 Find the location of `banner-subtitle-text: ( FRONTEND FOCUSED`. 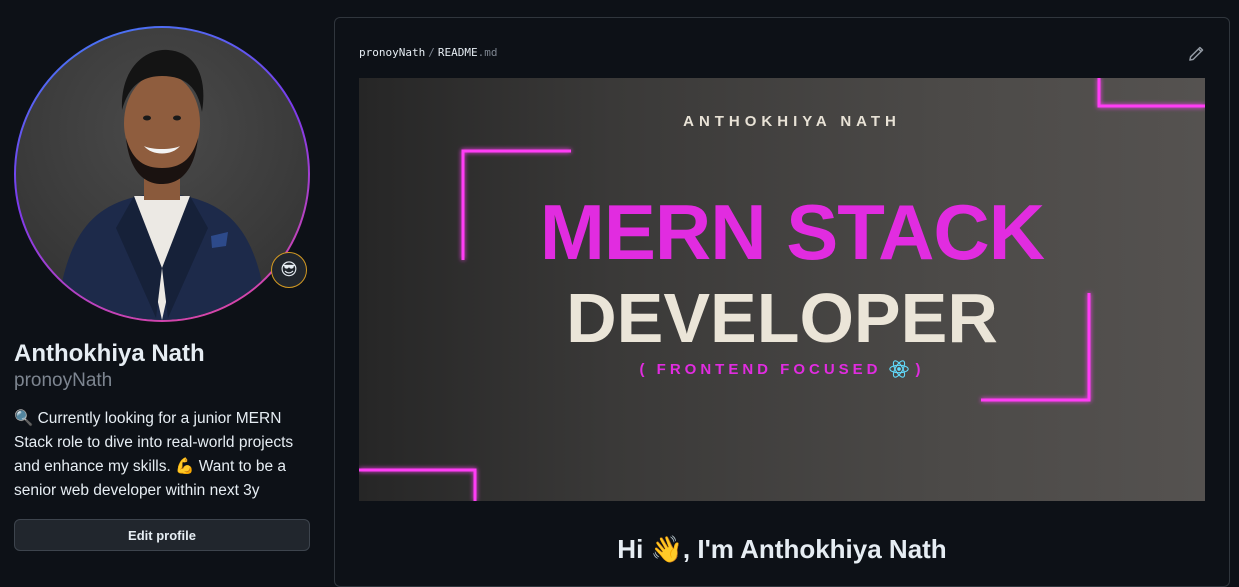

banner-subtitle-text: ( FRONTEND FOCUSED is located at coordinates (760, 369).